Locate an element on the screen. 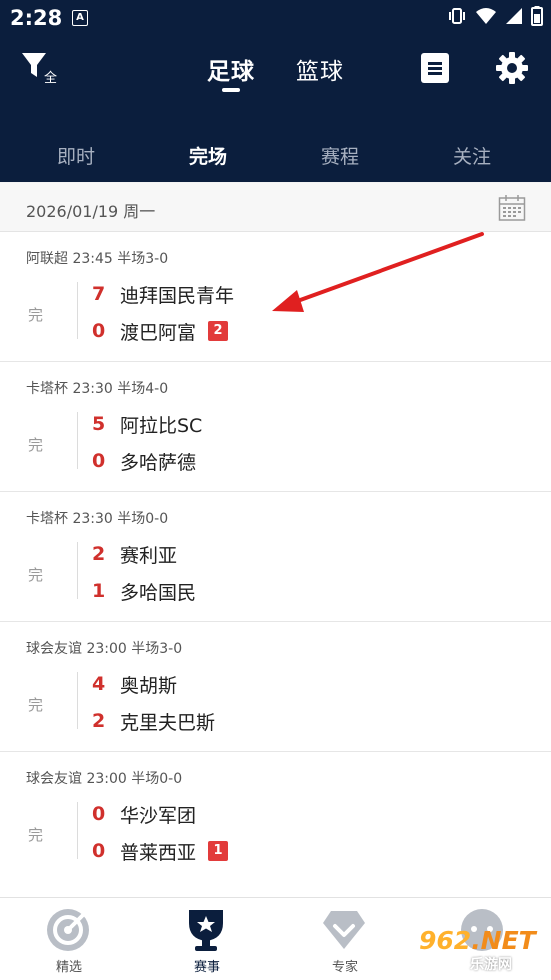 This screenshot has height=980, width=551. date-bar: 2026/01/19 周一 is located at coordinates (275, 207).